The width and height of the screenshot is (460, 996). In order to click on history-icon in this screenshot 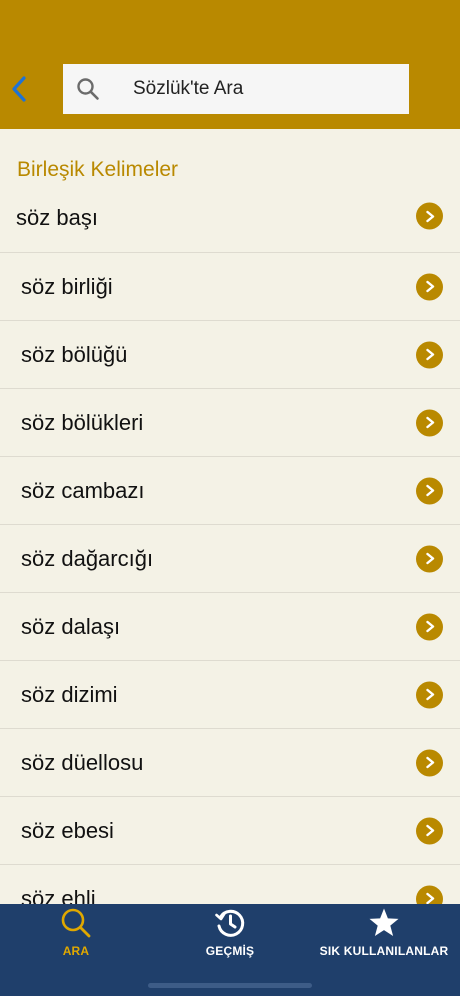, I will do `click(230, 923)`.